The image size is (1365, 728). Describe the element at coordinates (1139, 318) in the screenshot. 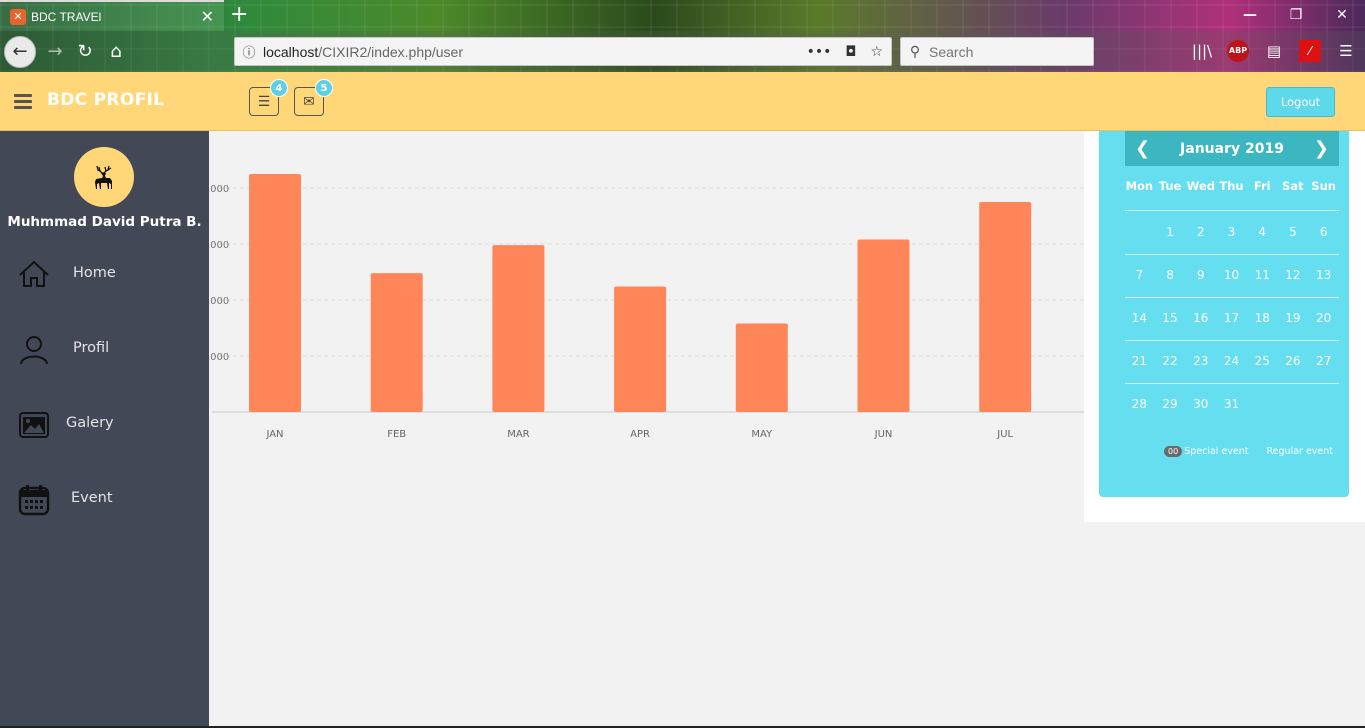

I see `calendar-day: 14` at that location.